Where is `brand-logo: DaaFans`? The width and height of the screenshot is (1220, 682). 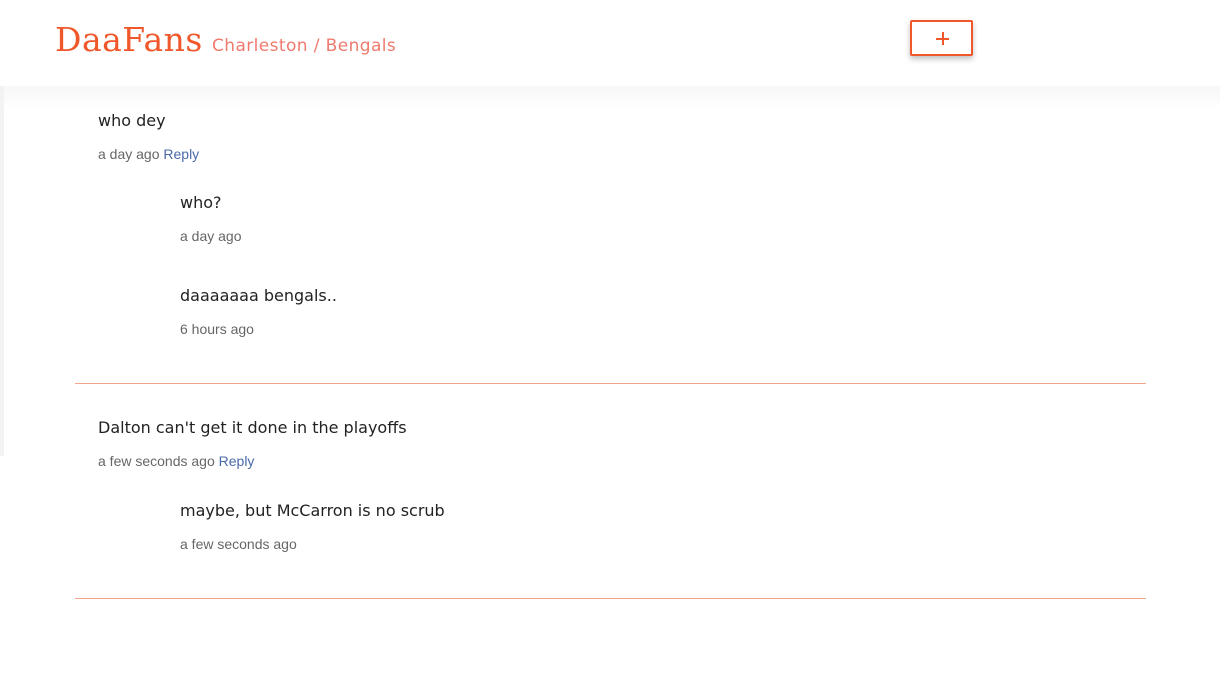
brand-logo: DaaFans is located at coordinates (129, 40).